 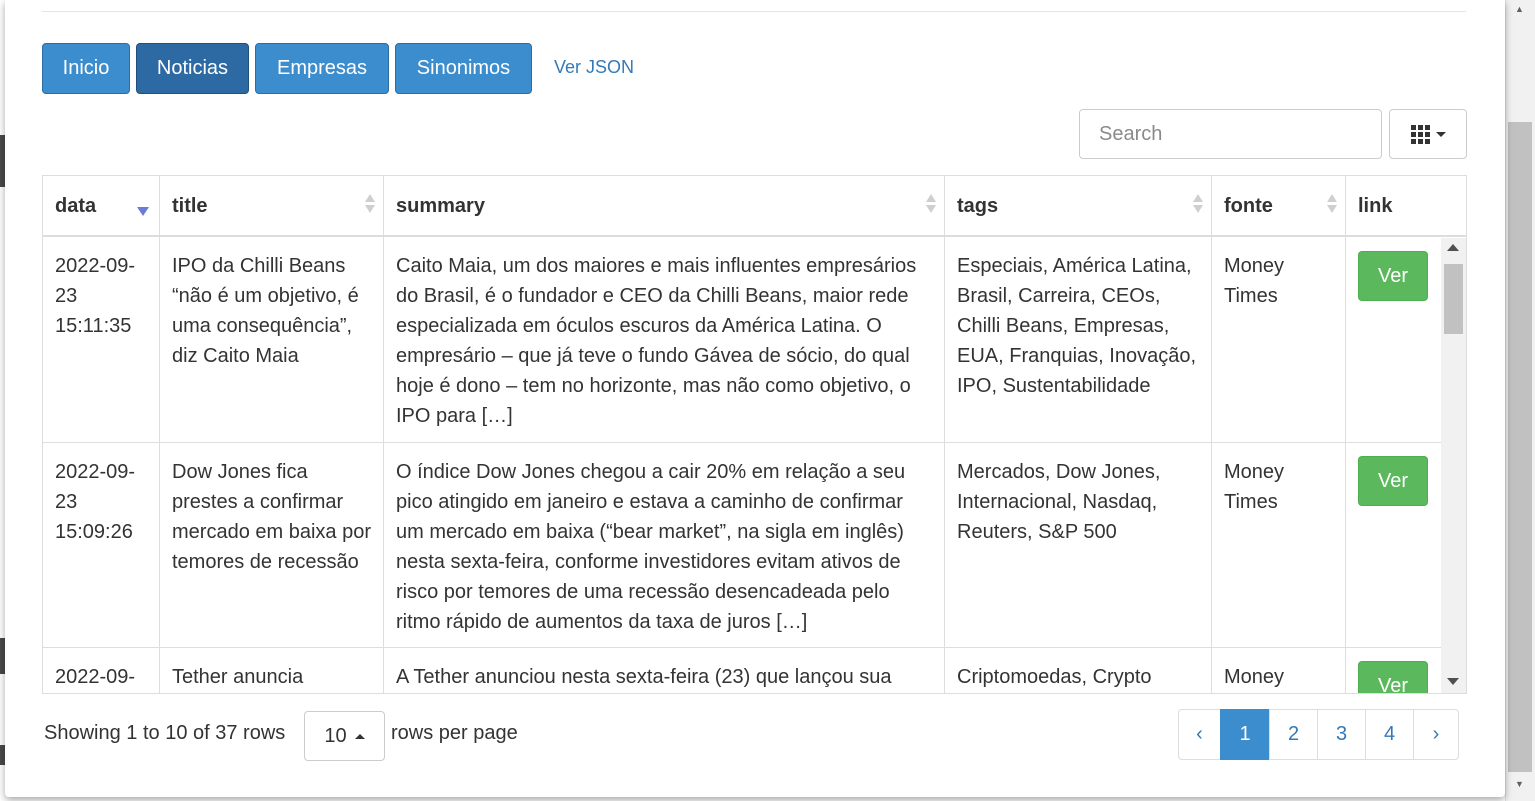 What do you see at coordinates (1453, 247) in the screenshot?
I see `scroll-up-icon` at bounding box center [1453, 247].